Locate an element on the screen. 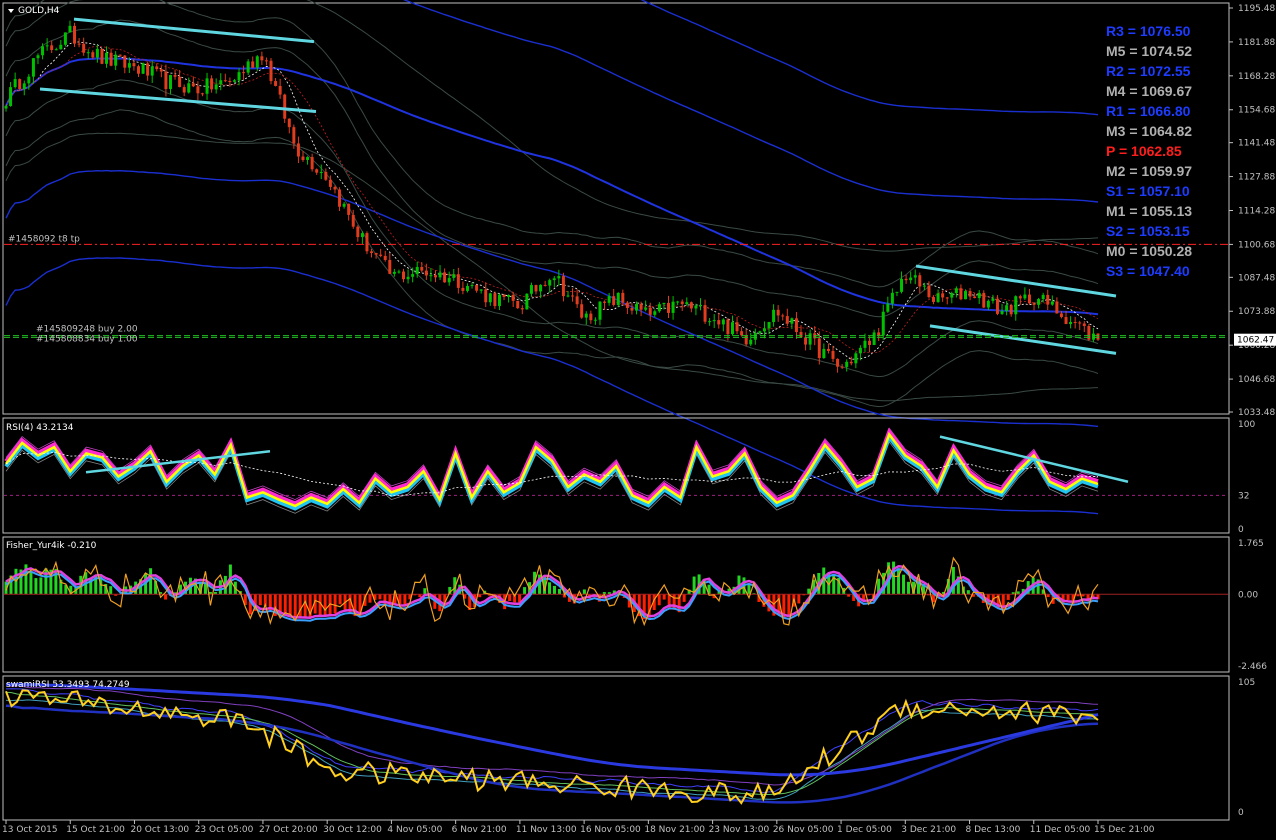 The width and height of the screenshot is (1276, 840). time-tick-label: 26 Nov 05:00 is located at coordinates (803, 830).